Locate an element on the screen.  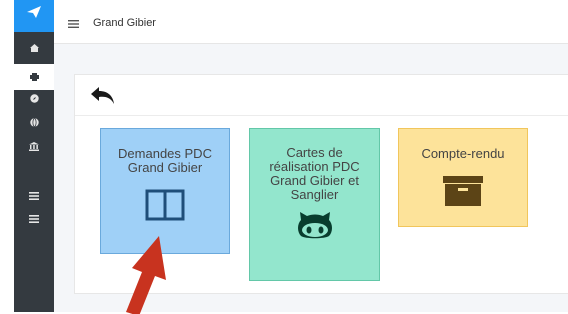
undo-icon is located at coordinates (103, 95).